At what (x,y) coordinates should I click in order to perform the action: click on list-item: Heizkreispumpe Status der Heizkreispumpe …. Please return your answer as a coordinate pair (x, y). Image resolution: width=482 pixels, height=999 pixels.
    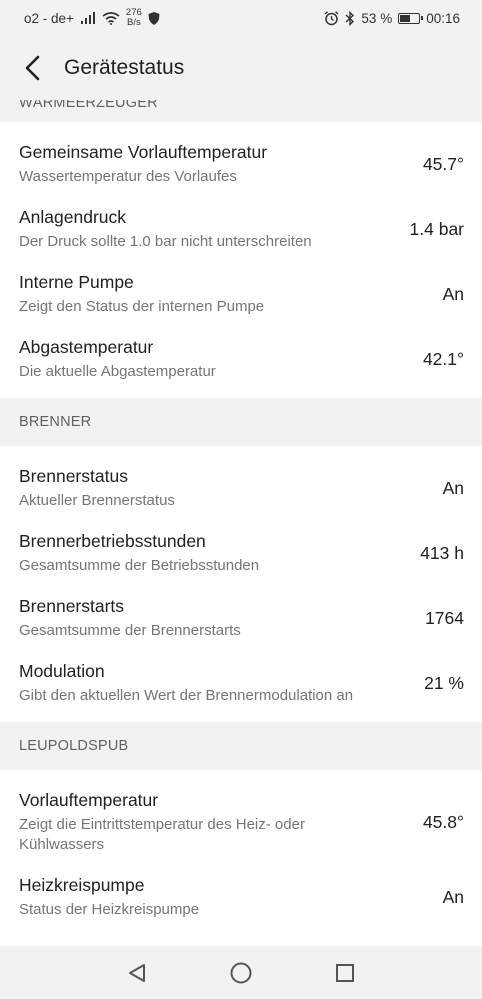
    Looking at the image, I should click on (241, 897).